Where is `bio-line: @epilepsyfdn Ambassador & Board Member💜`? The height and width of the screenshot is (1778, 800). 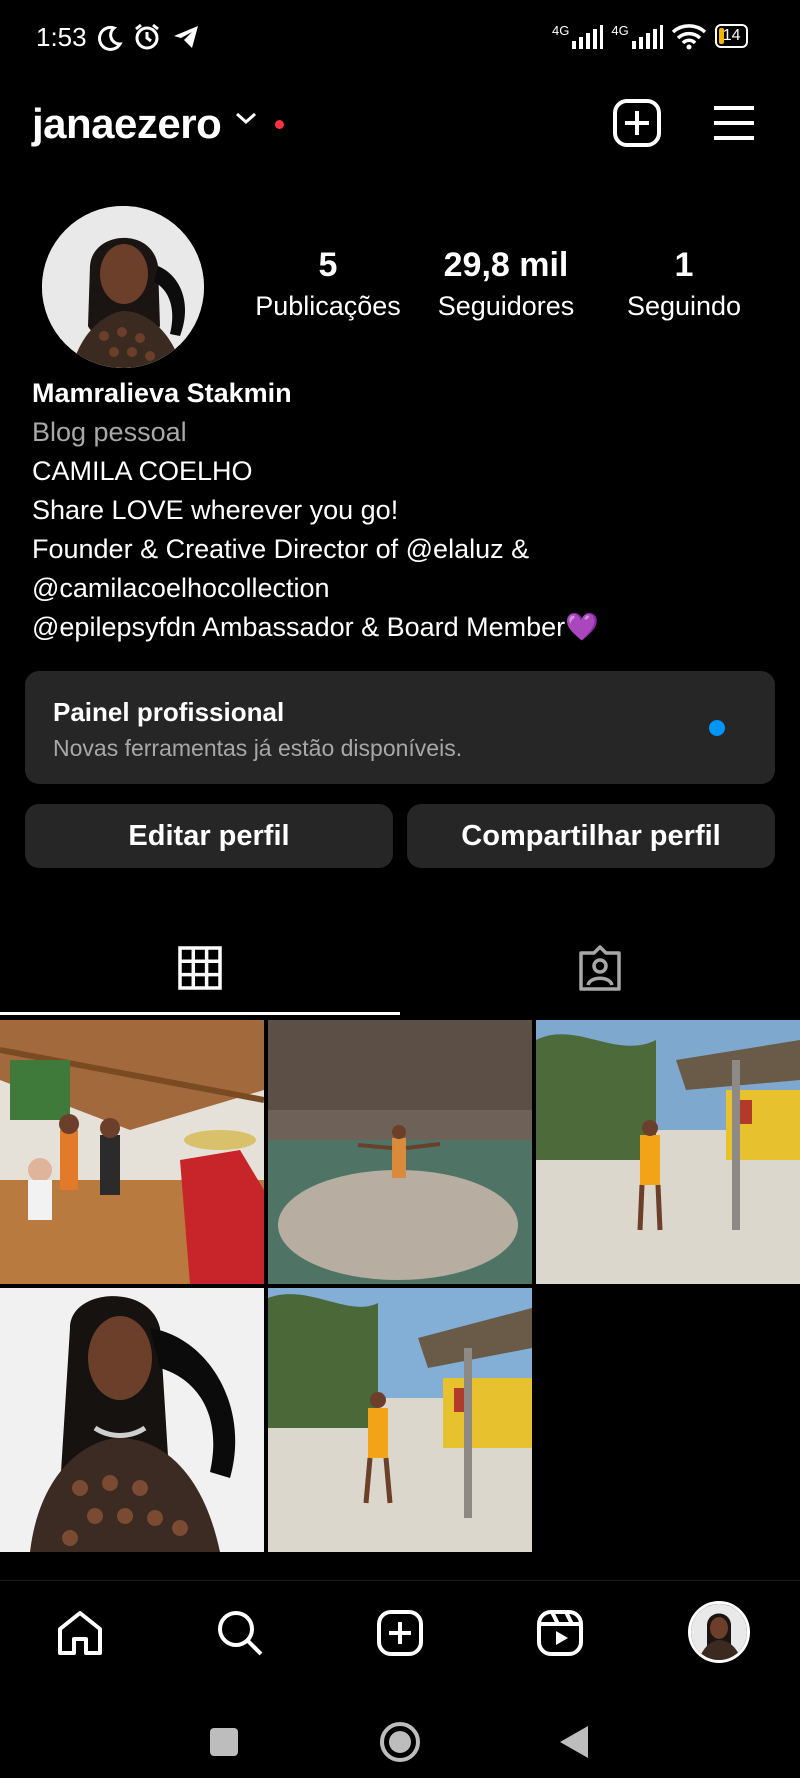
bio-line: @epilepsyfdn Ambassador & Board Member💜 is located at coordinates (315, 627).